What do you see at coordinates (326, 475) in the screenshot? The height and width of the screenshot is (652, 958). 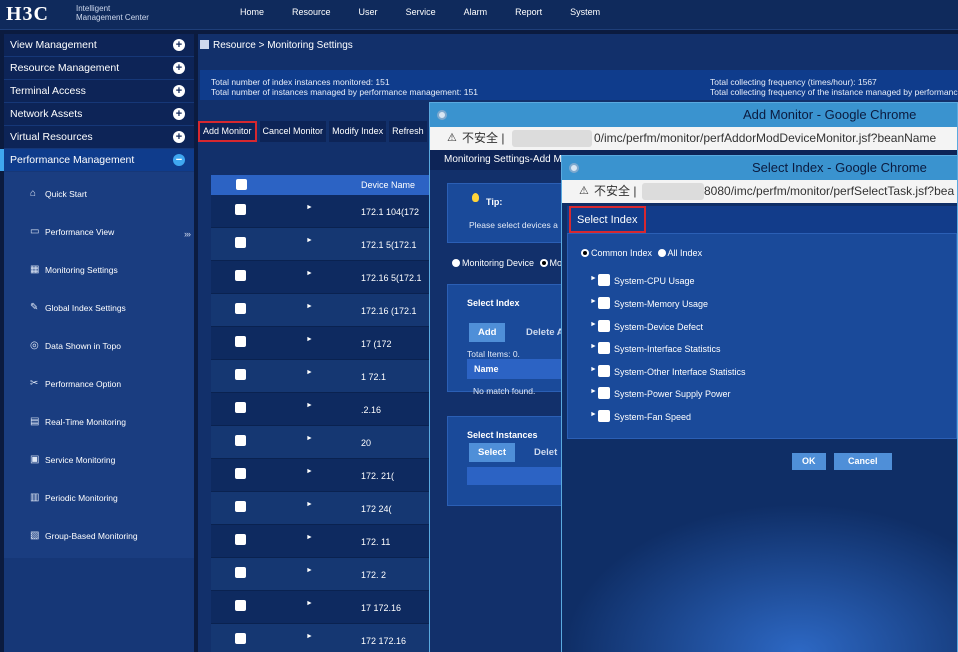 I see `table-row: ► 172. 21(` at bounding box center [326, 475].